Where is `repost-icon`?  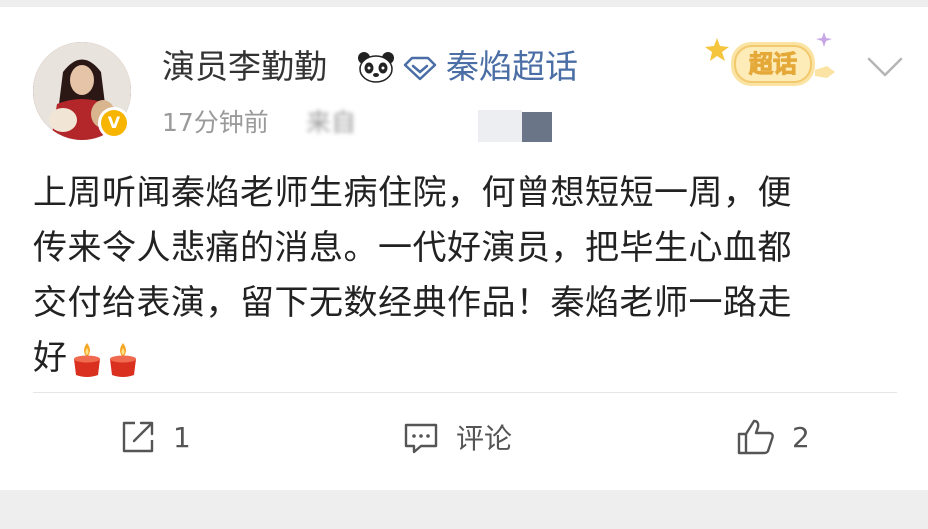 repost-icon is located at coordinates (138, 437).